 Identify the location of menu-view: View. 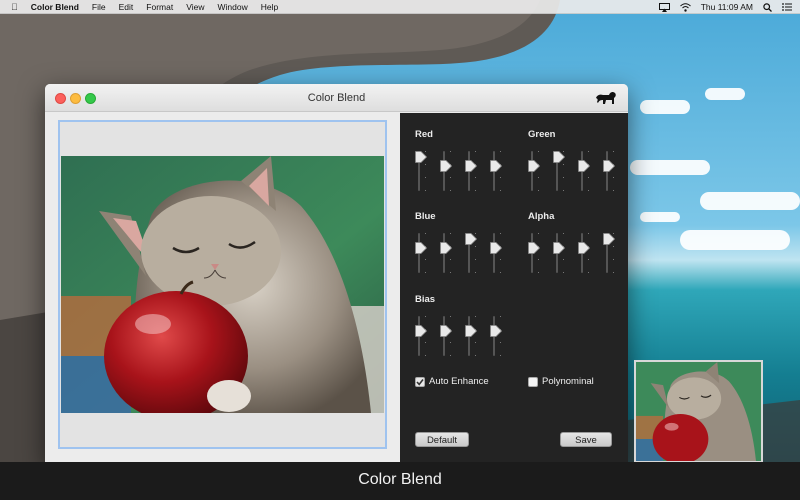
(195, 7).